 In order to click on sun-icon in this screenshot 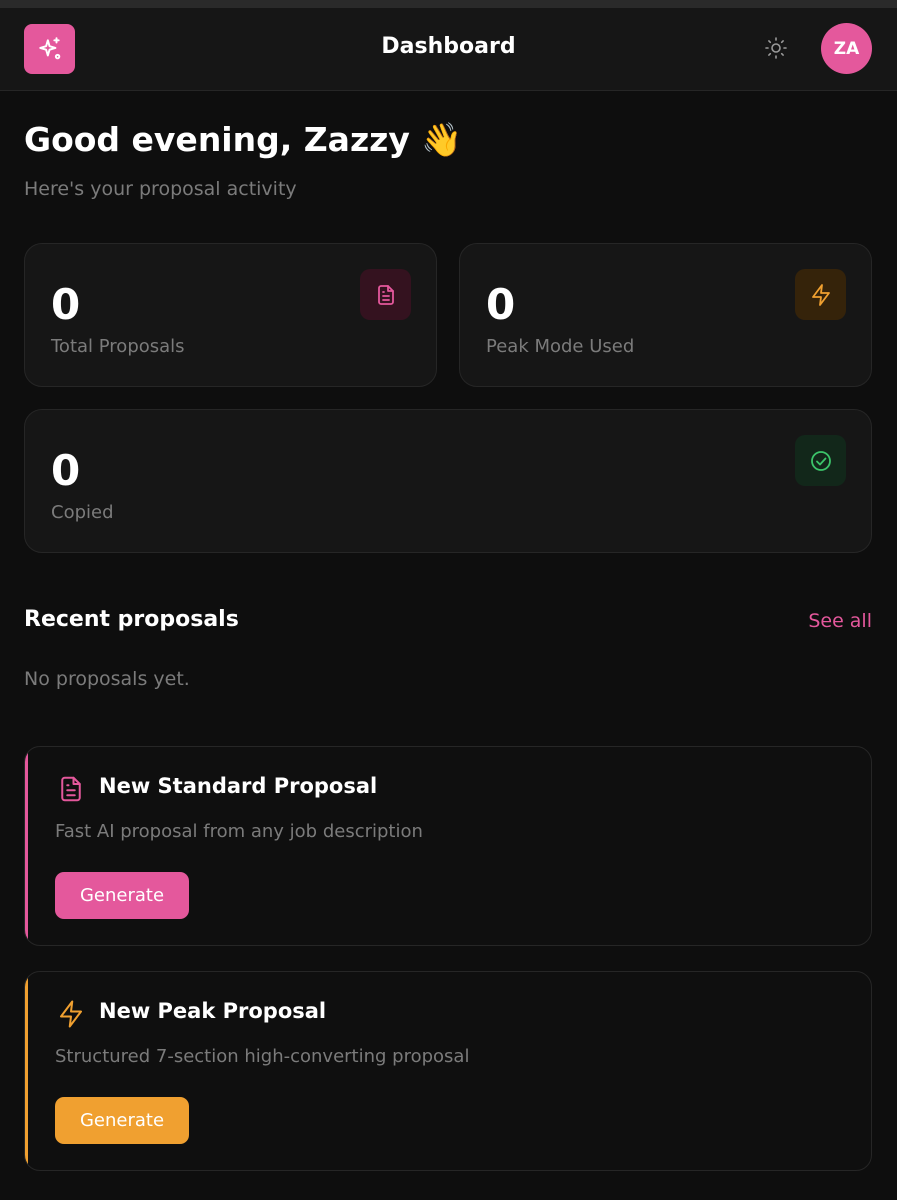, I will do `click(776, 48)`.